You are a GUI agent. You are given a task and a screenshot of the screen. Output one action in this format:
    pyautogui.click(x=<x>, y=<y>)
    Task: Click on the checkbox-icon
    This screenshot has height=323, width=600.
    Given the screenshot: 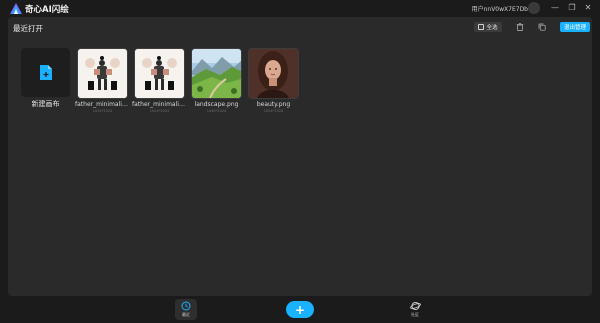 What is the action you would take?
    pyautogui.click(x=481, y=27)
    